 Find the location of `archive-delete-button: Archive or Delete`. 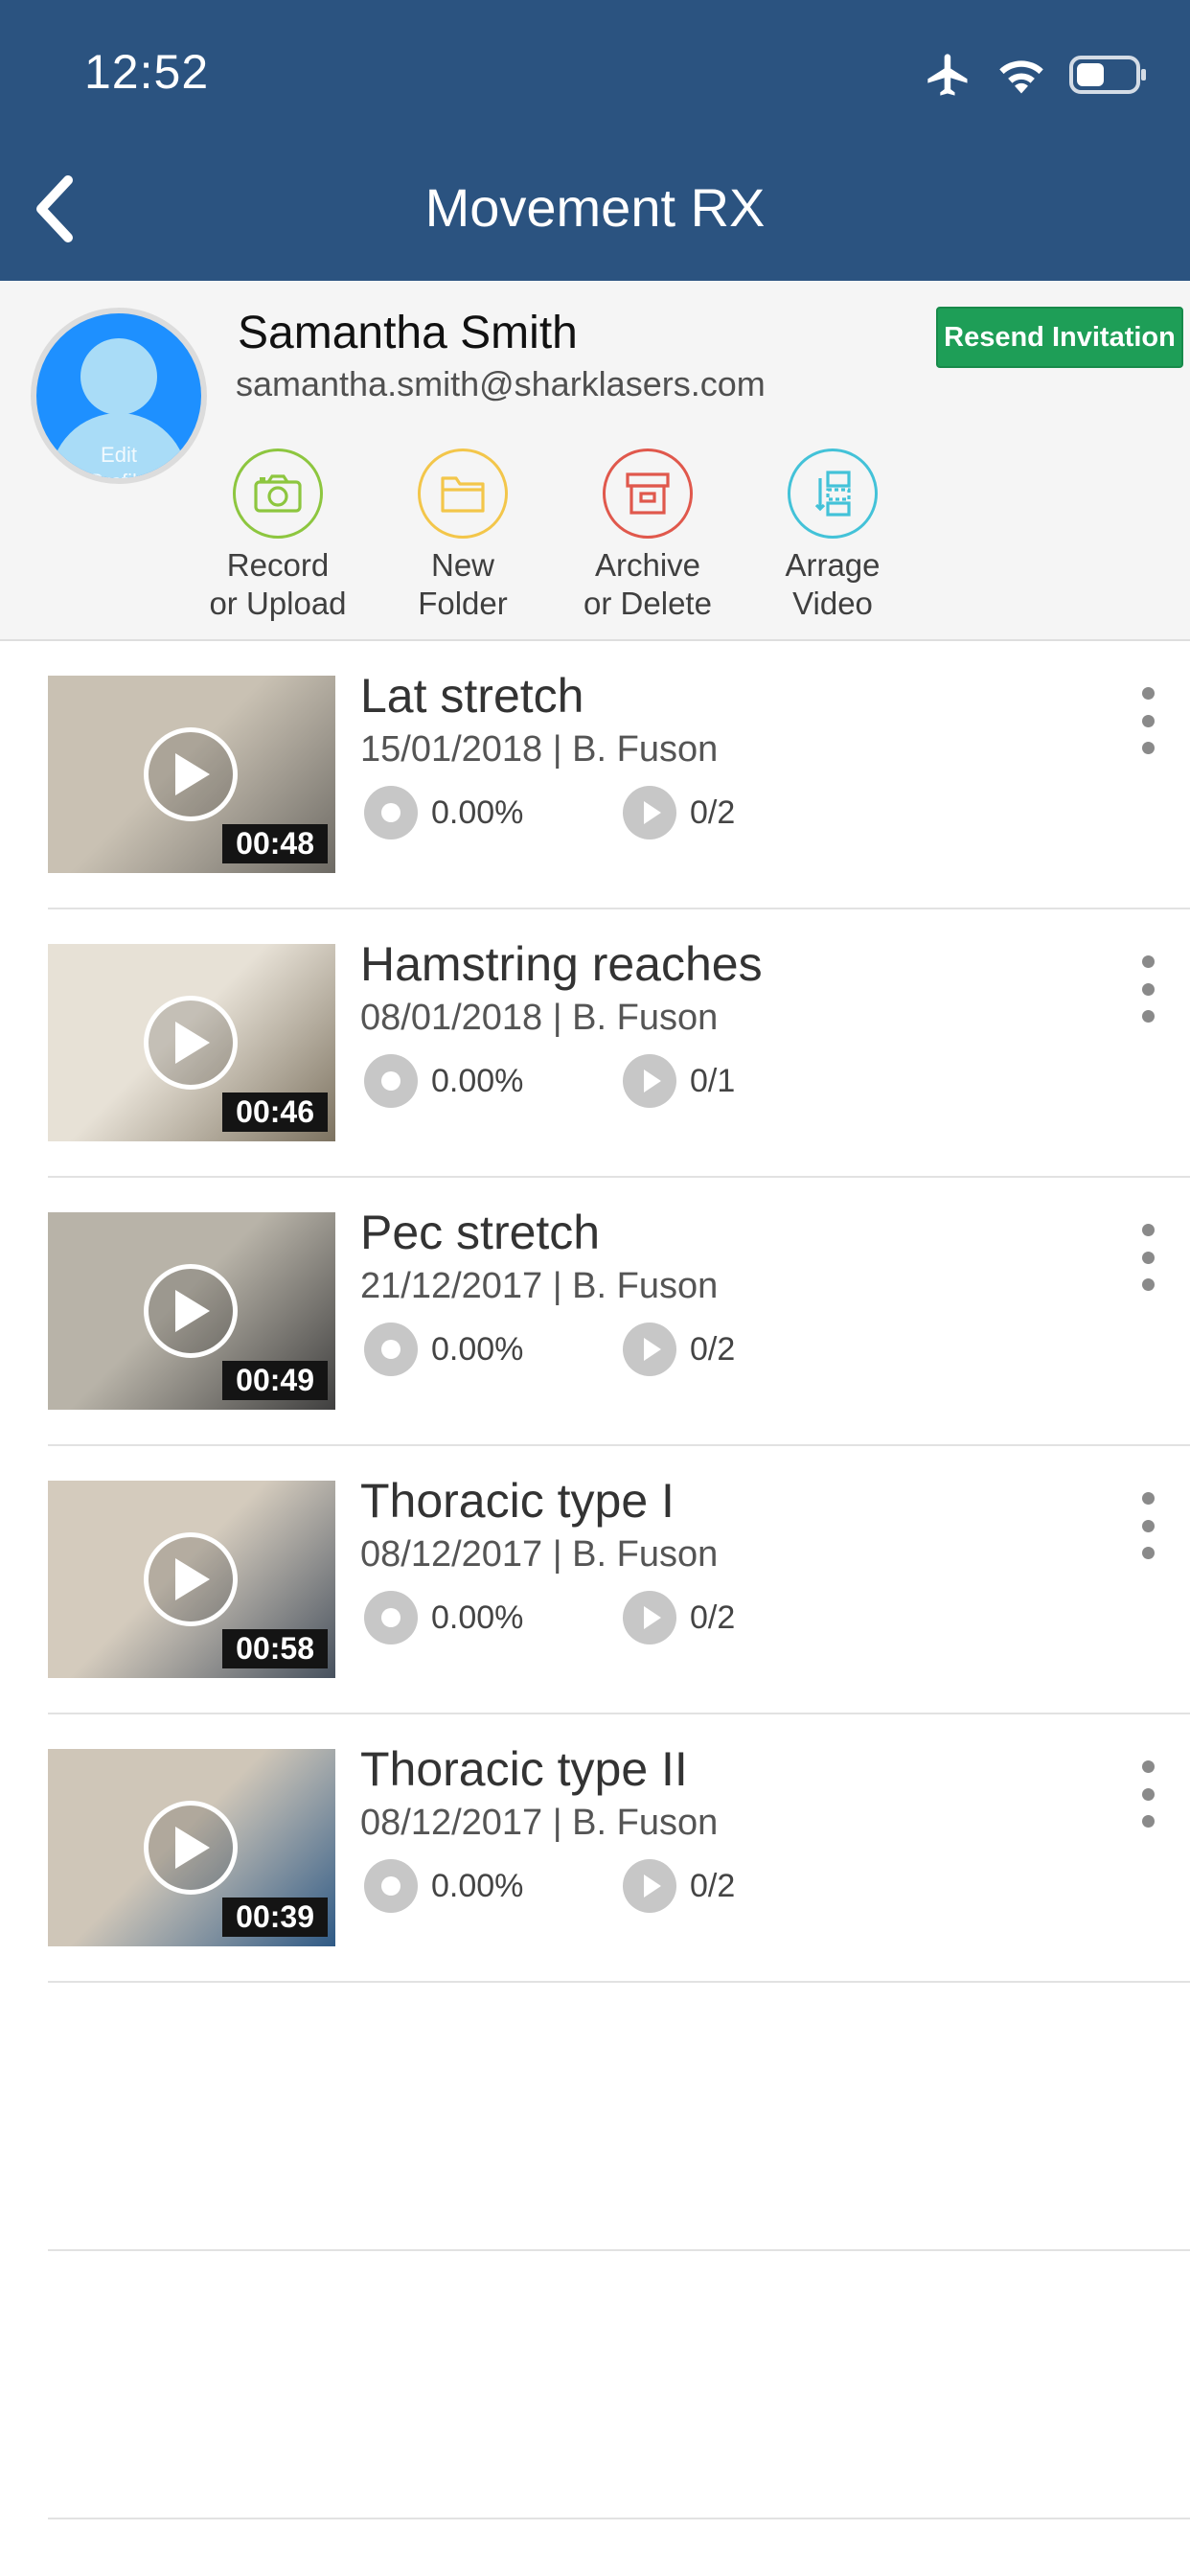

archive-delete-button: Archive or Delete is located at coordinates (648, 535).